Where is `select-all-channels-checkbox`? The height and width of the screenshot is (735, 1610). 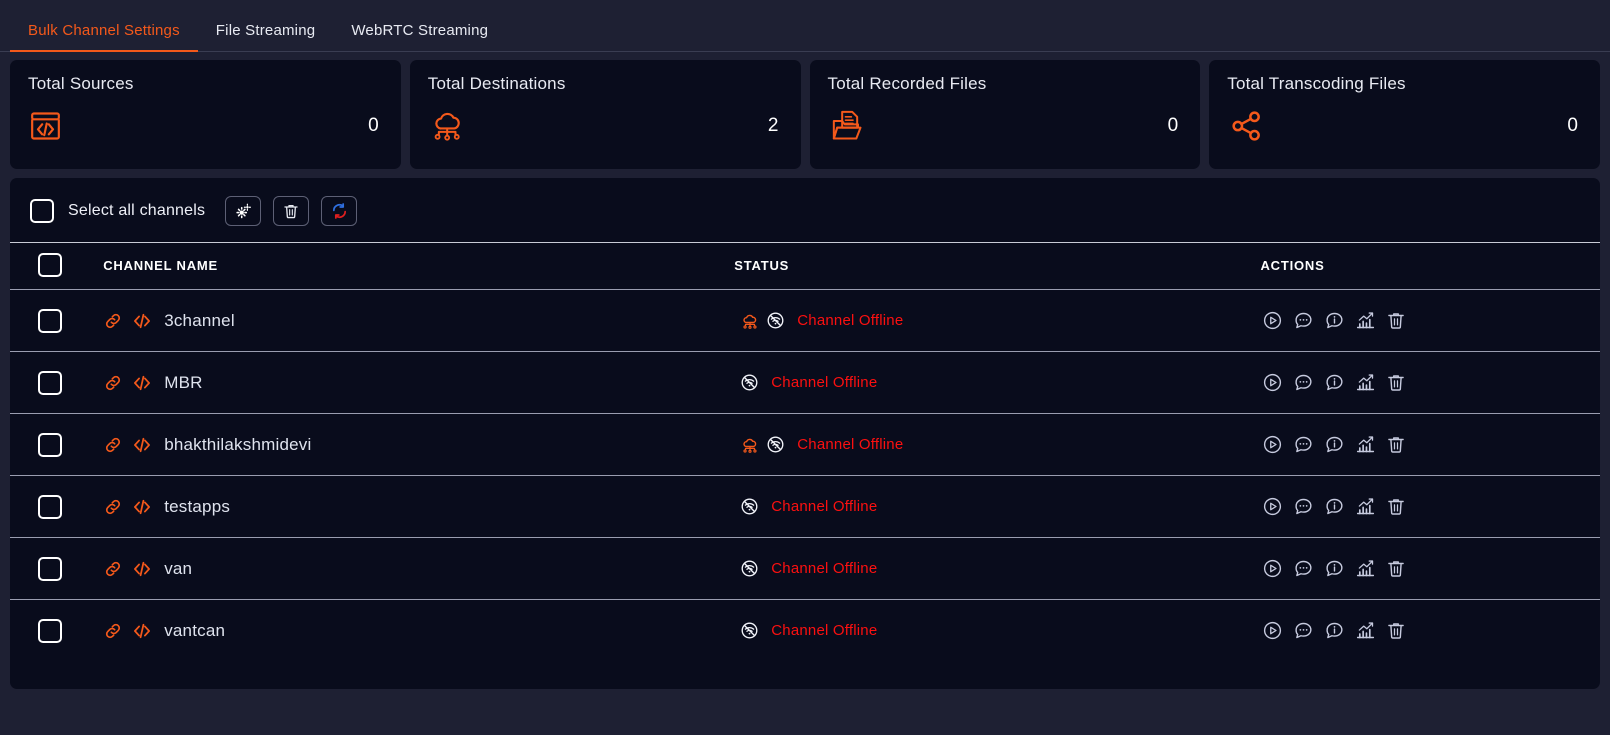
select-all-channels-checkbox is located at coordinates (42, 211).